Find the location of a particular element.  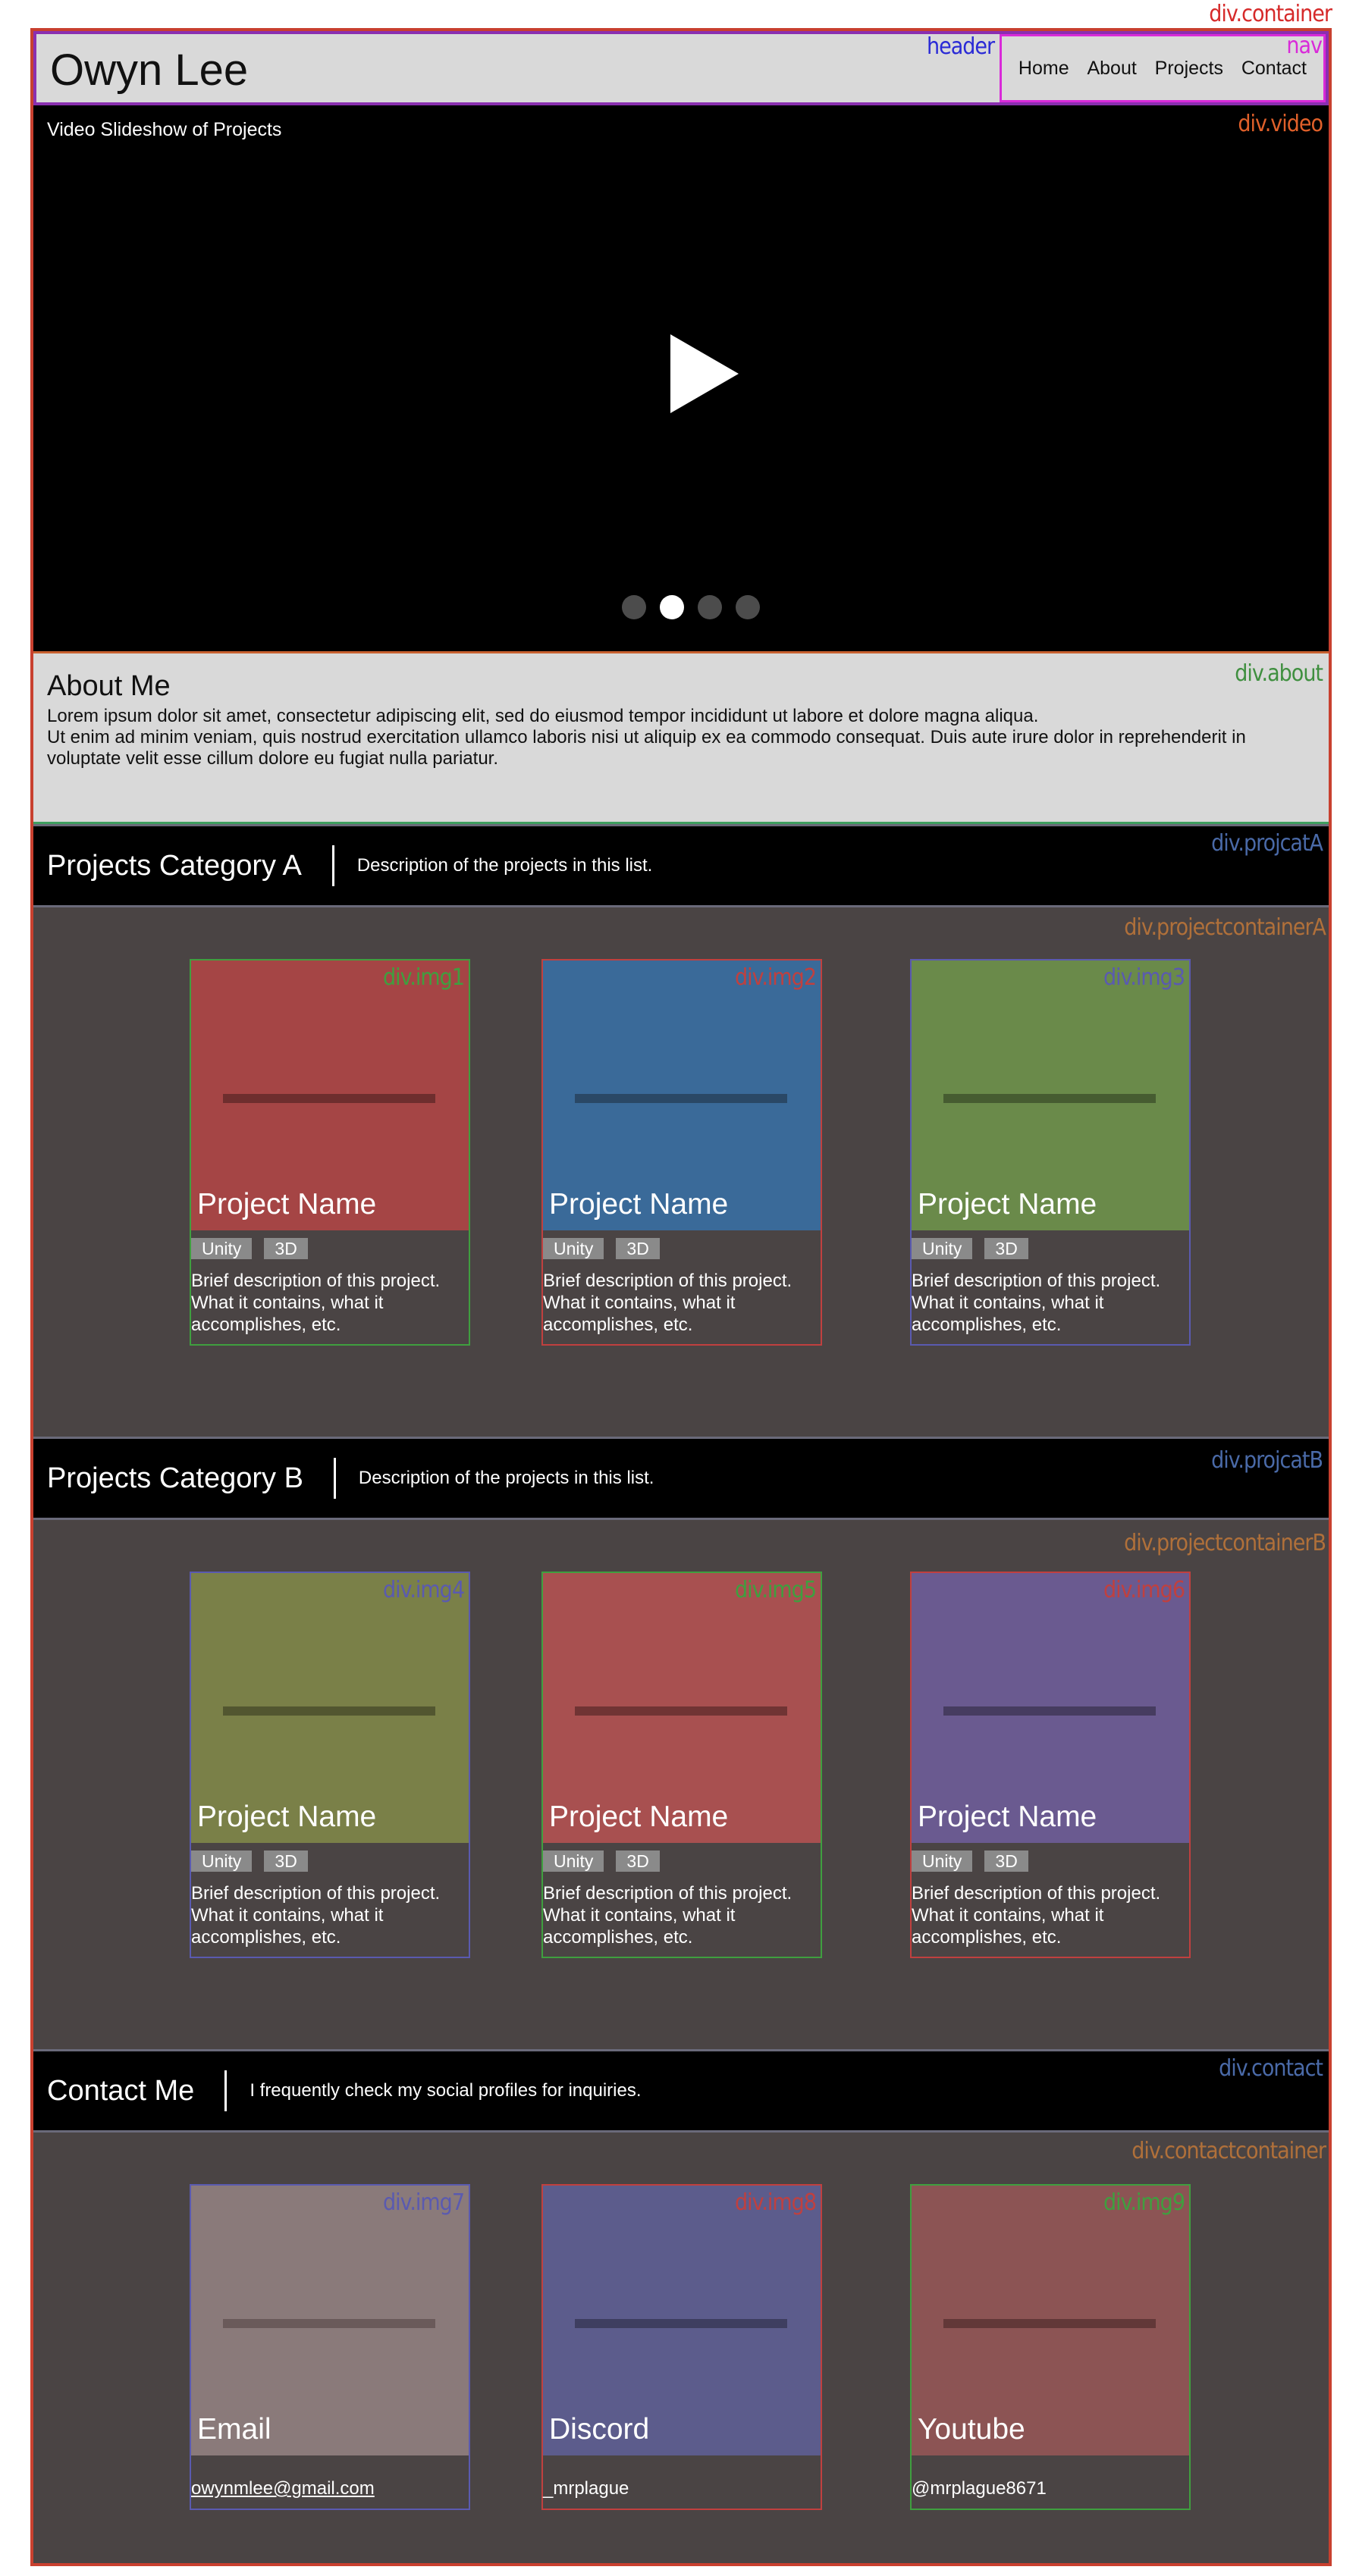

contact-value: _mrplague is located at coordinates (586, 2488).